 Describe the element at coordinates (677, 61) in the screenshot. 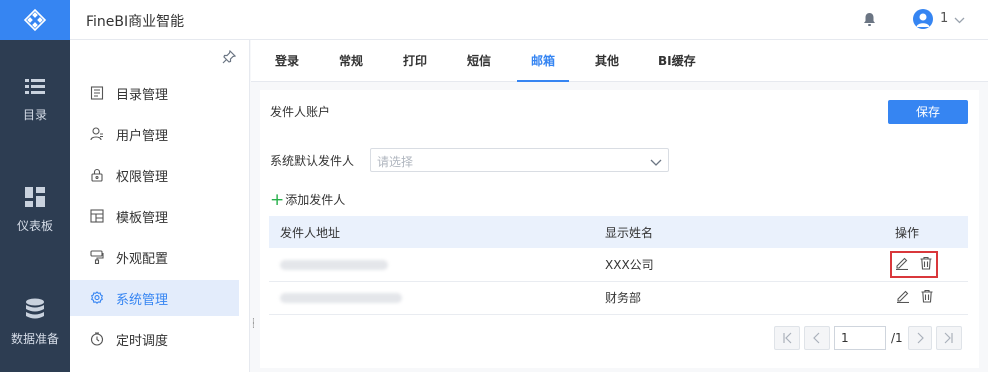

I see `tab-bi-cache: BI缓存` at that location.